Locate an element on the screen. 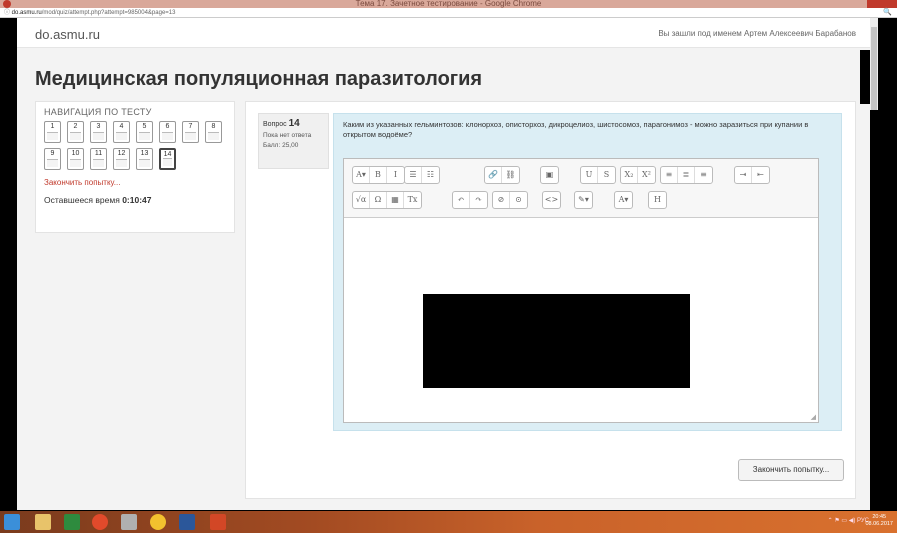 Image resolution: width=897 pixels, height=533 pixels. question-nav-button: 11 is located at coordinates (98, 159).